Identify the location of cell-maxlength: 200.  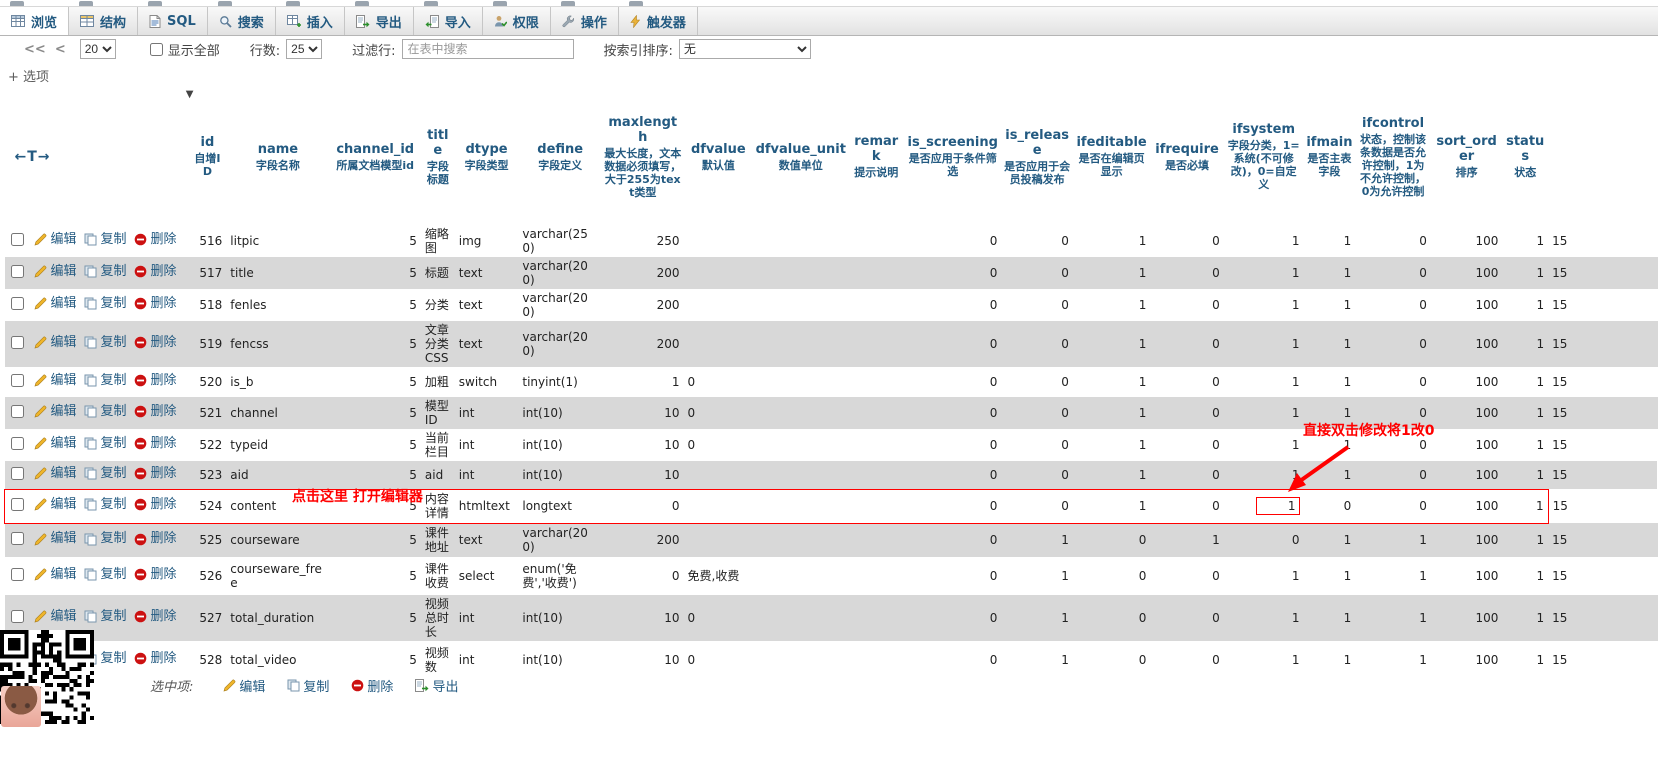
(643, 344).